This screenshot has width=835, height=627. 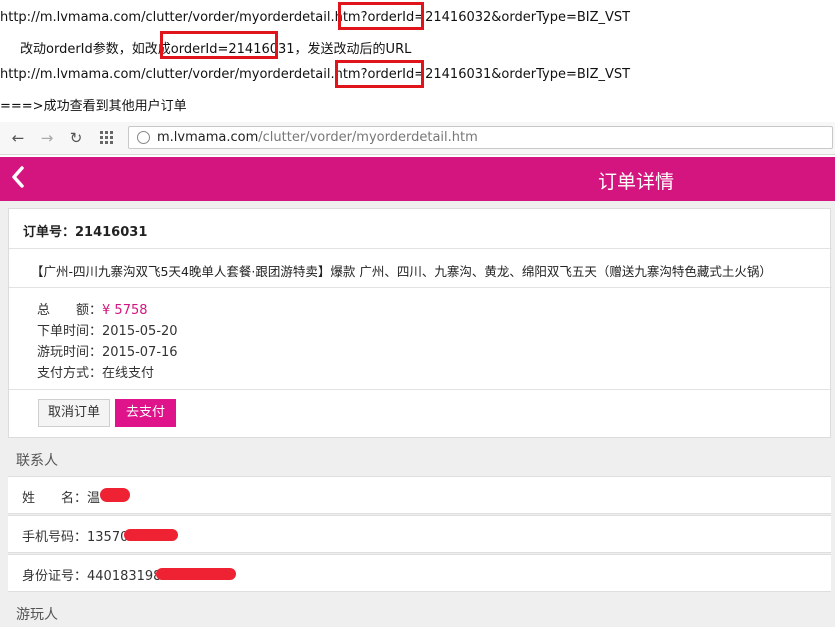 What do you see at coordinates (93, 106) in the screenshot?
I see `result-text: ===>成功查看到其他用户订单` at bounding box center [93, 106].